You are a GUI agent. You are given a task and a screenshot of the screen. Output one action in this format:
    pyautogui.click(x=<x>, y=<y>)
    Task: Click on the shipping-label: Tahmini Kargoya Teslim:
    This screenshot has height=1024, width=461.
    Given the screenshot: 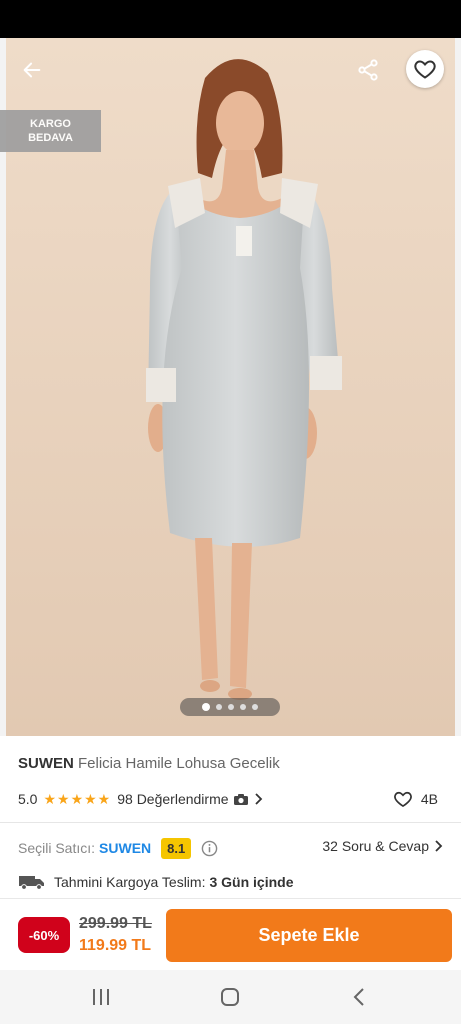 What is the action you would take?
    pyautogui.click(x=130, y=882)
    